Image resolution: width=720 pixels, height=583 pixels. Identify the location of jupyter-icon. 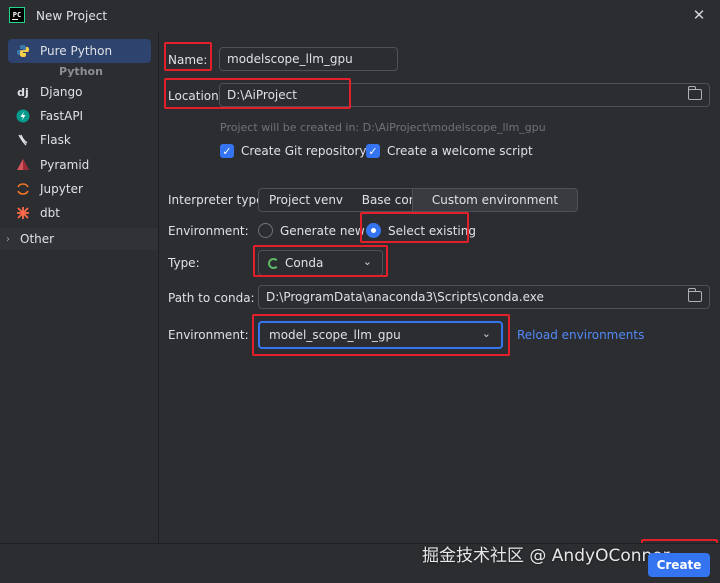
(23, 189).